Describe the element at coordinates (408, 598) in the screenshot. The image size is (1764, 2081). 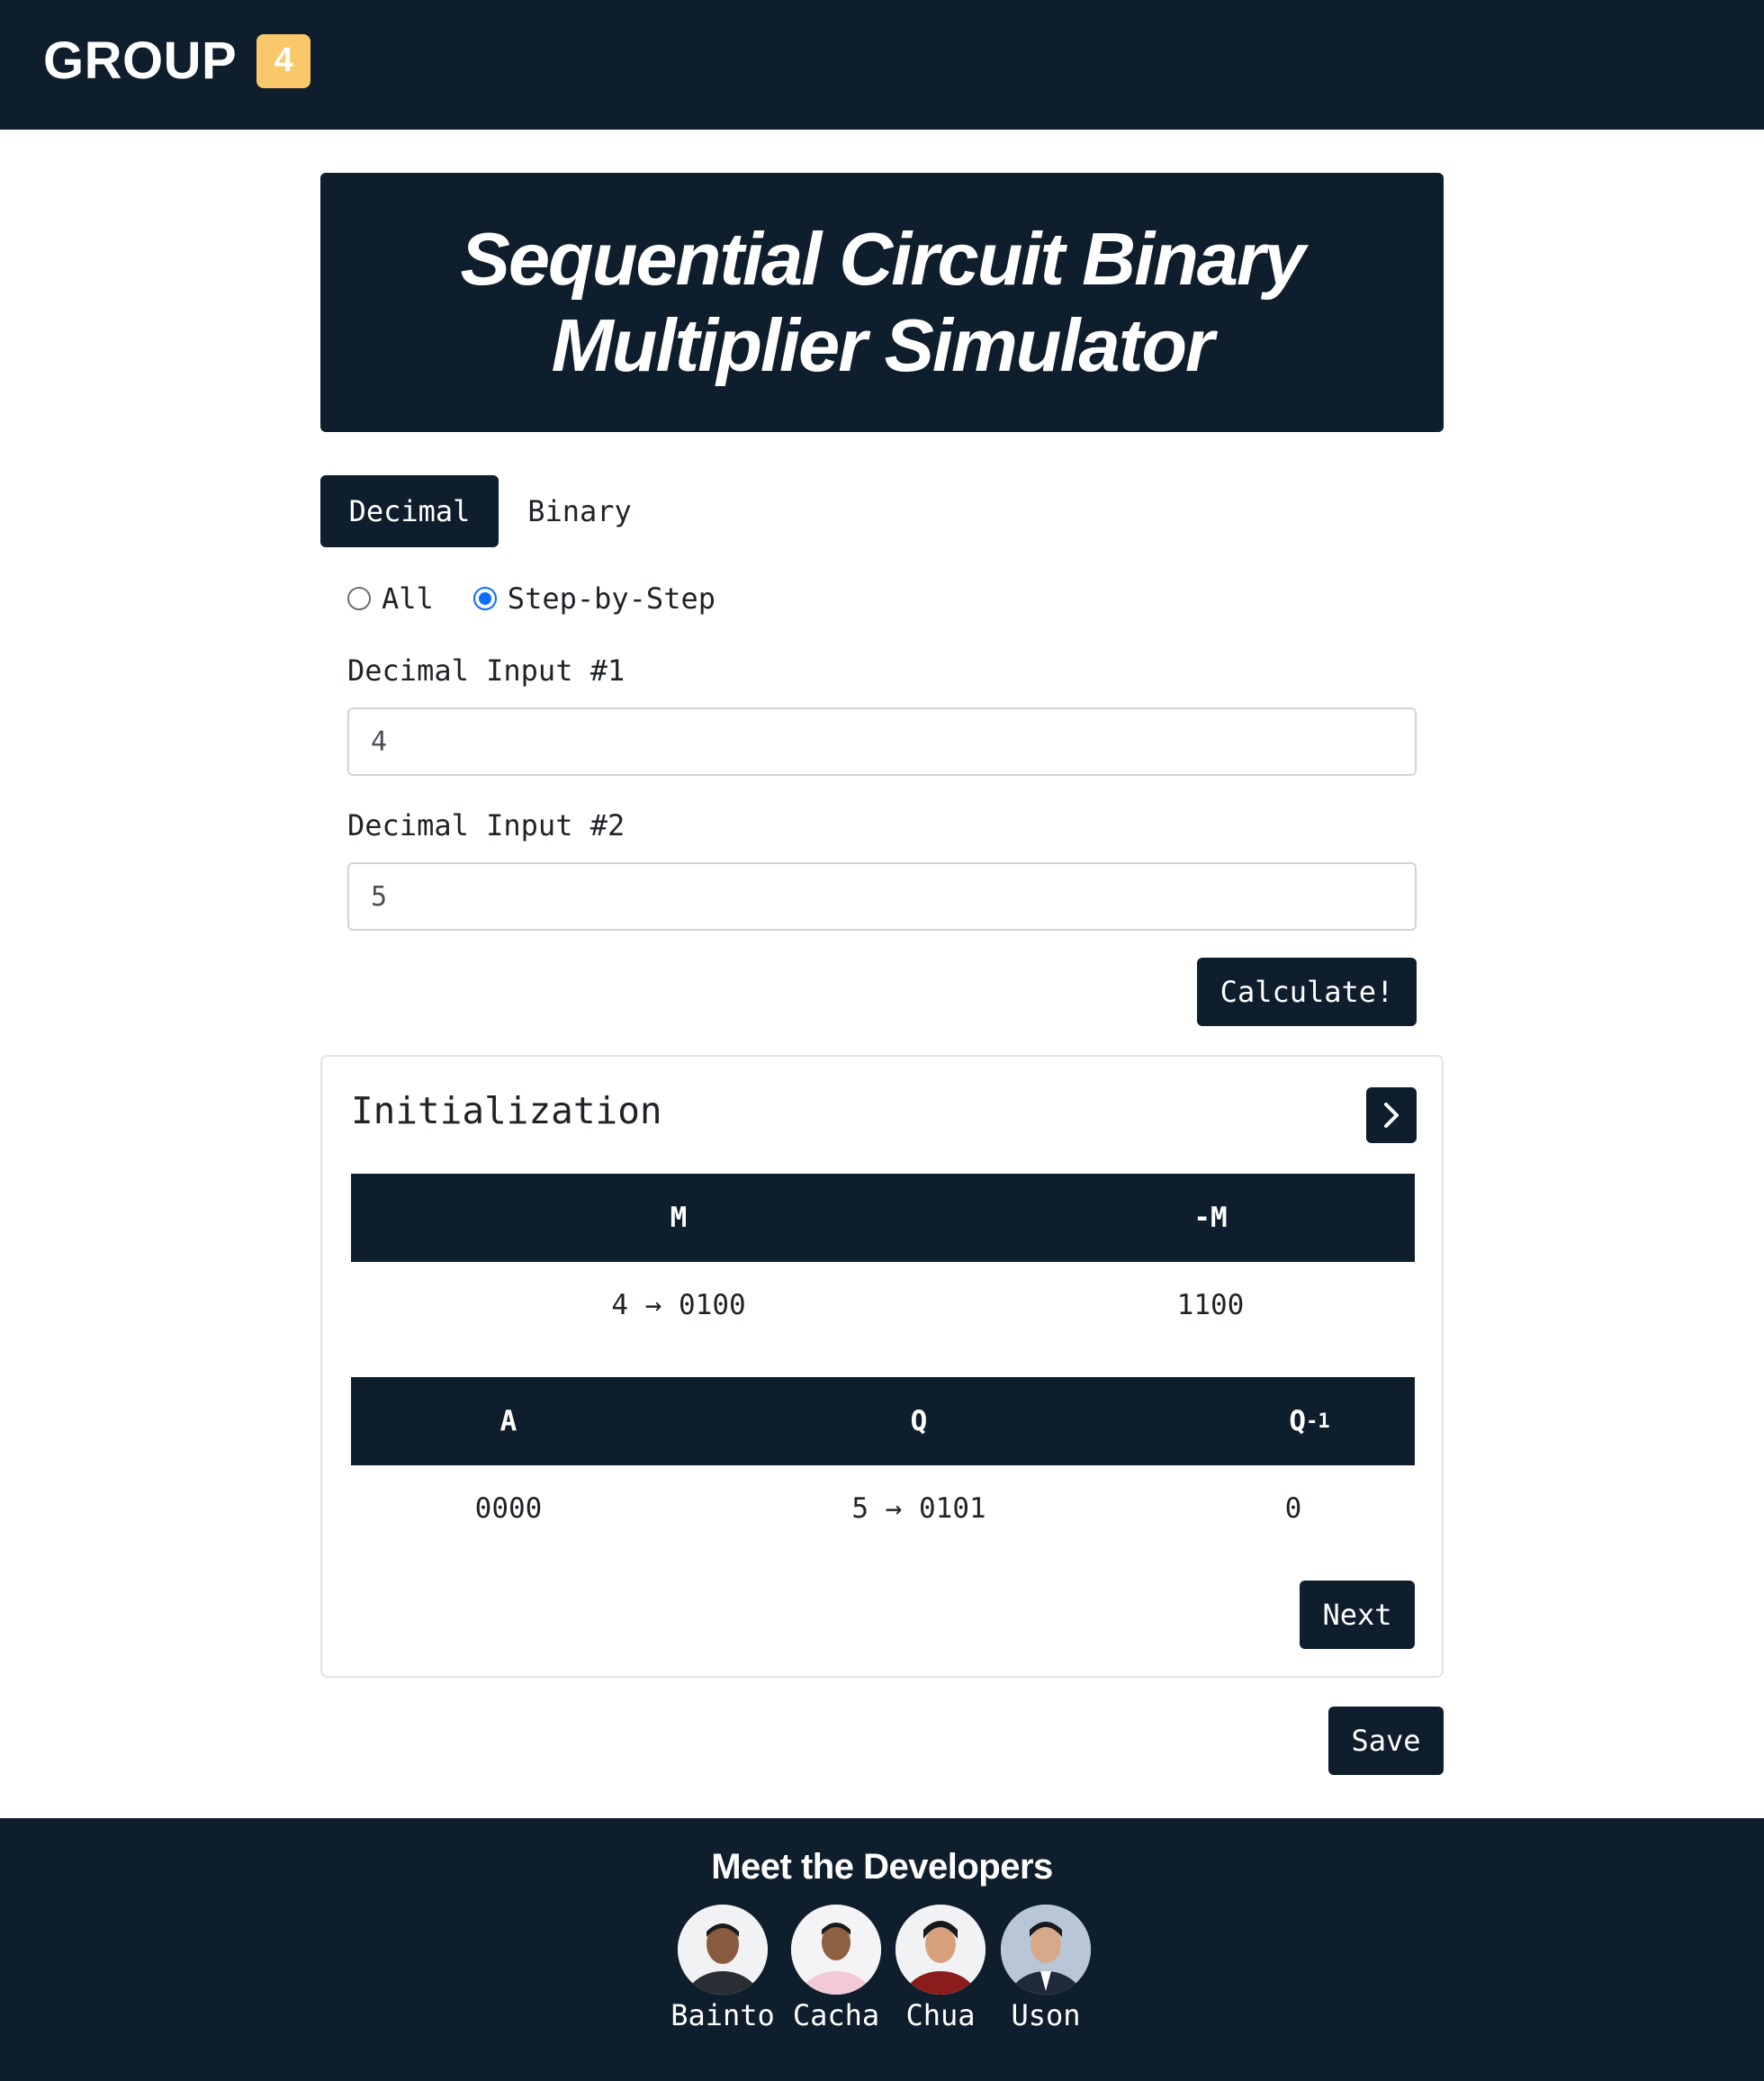
I see `radio-all-label: All` at that location.